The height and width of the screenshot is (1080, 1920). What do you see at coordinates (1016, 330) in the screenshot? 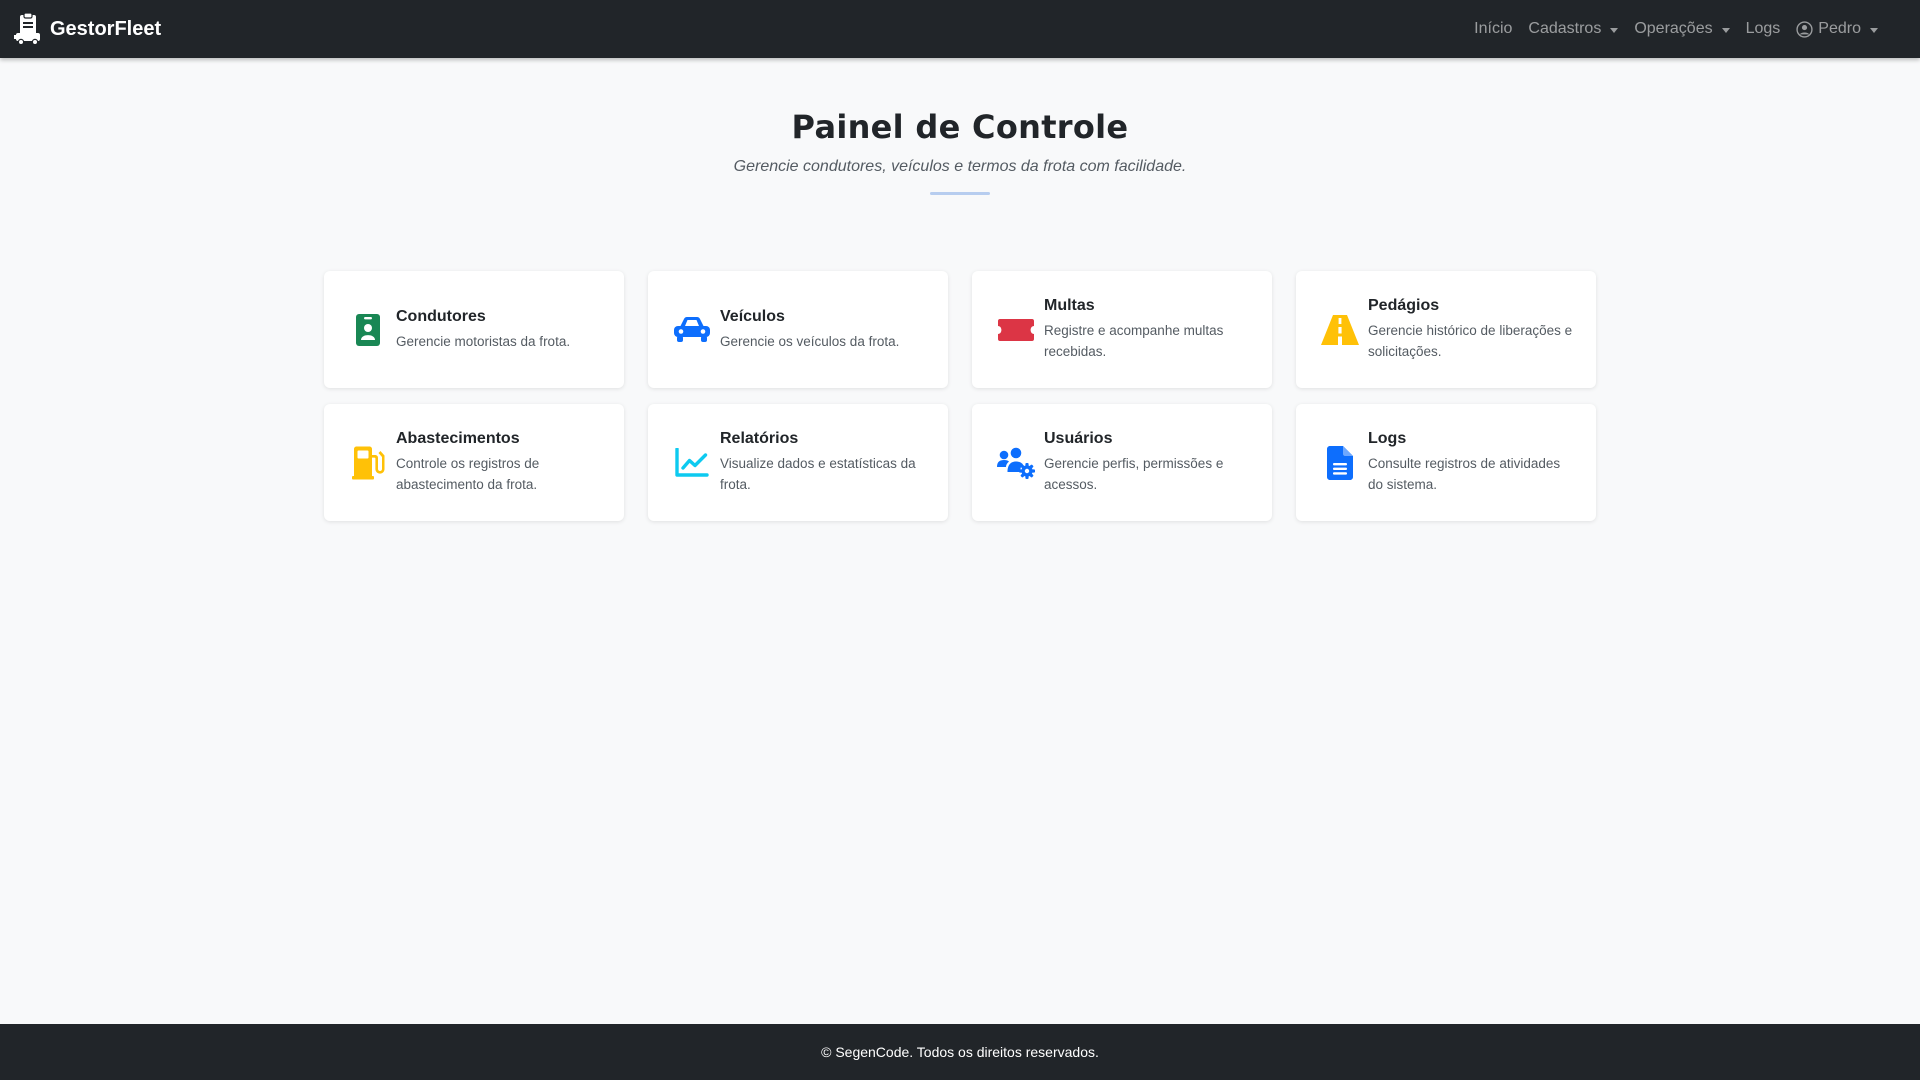
I see `ticket-icon` at bounding box center [1016, 330].